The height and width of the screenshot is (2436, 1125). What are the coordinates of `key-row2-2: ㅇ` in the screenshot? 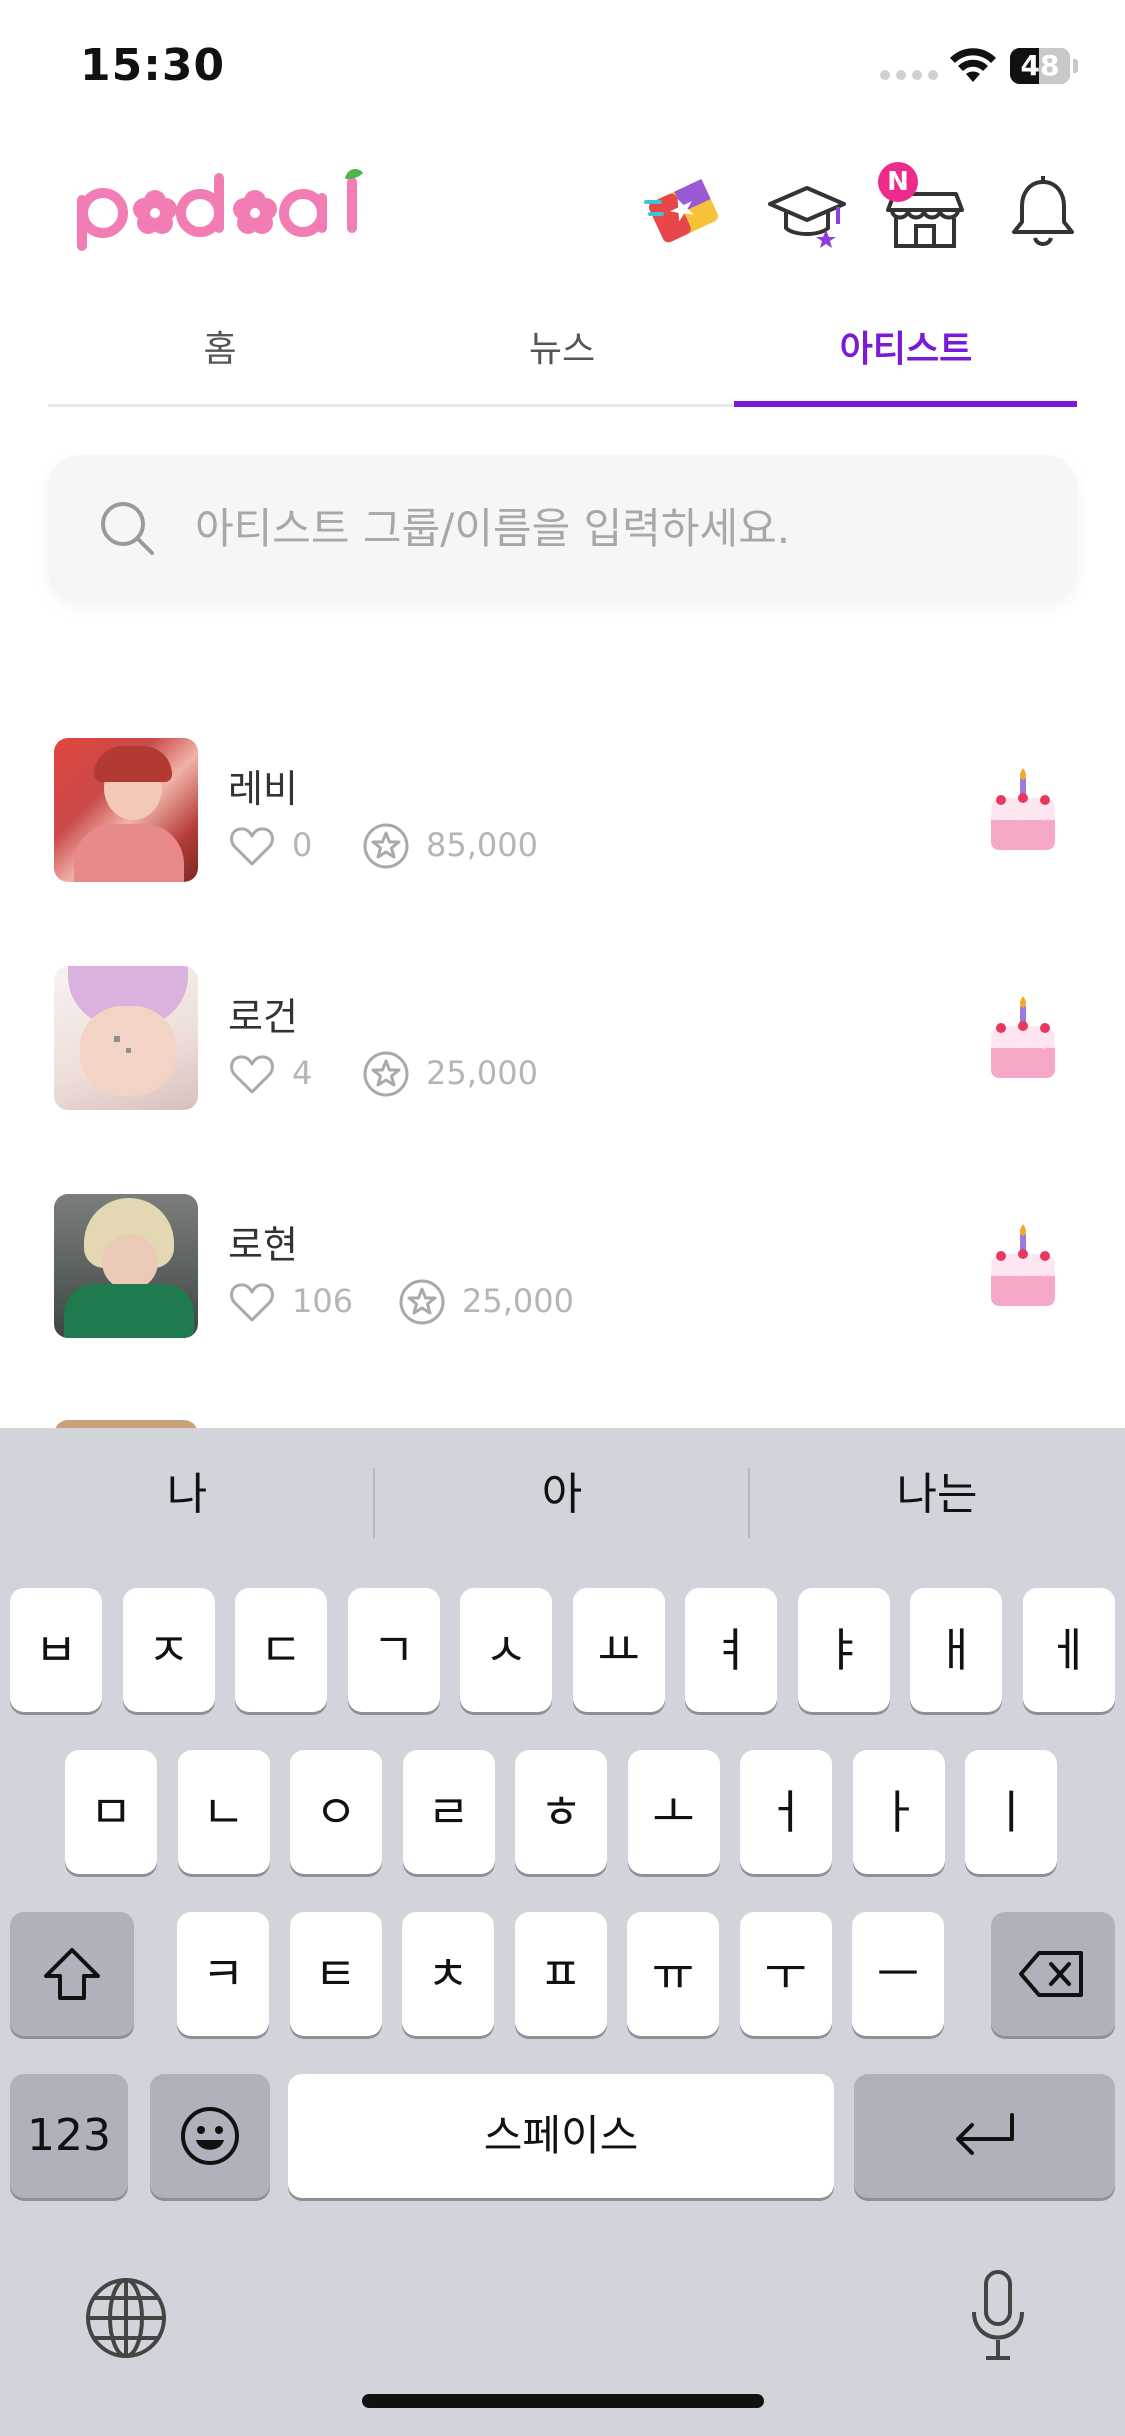 It's located at (336, 1812).